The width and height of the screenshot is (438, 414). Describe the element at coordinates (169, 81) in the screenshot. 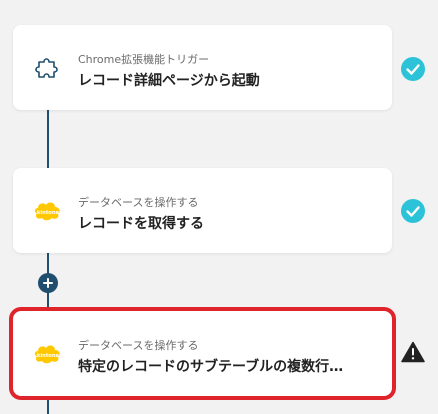

I see `step-title: レコード詳細ページから起動` at that location.